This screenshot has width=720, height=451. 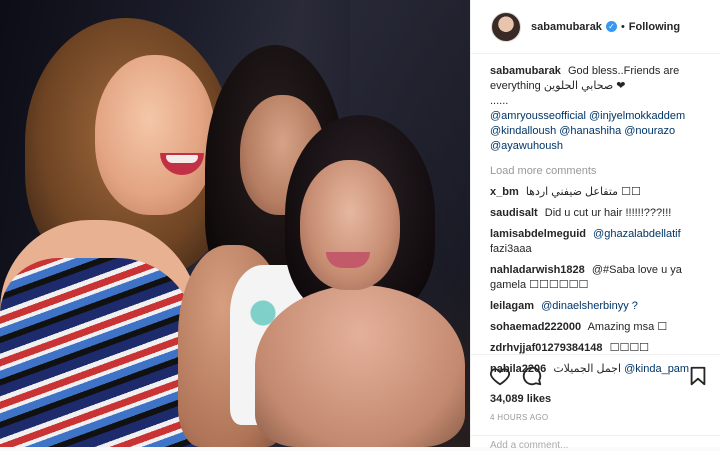 What do you see at coordinates (589, 306) in the screenshot?
I see `comment-mention: @dinaelsherbinyy ?` at bounding box center [589, 306].